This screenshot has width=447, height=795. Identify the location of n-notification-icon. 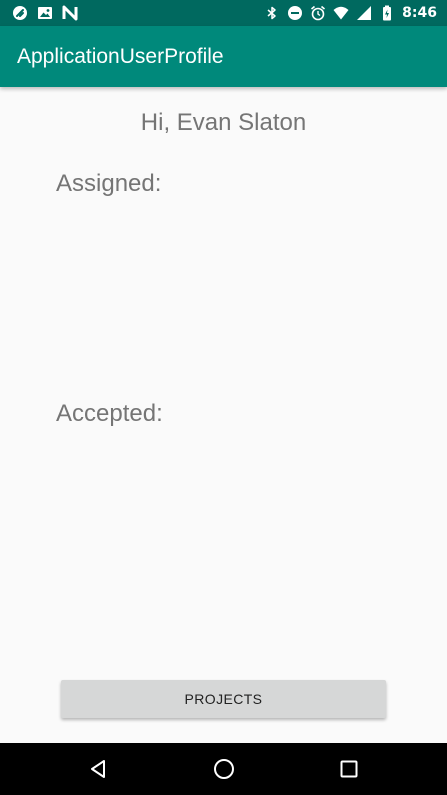
(70, 13).